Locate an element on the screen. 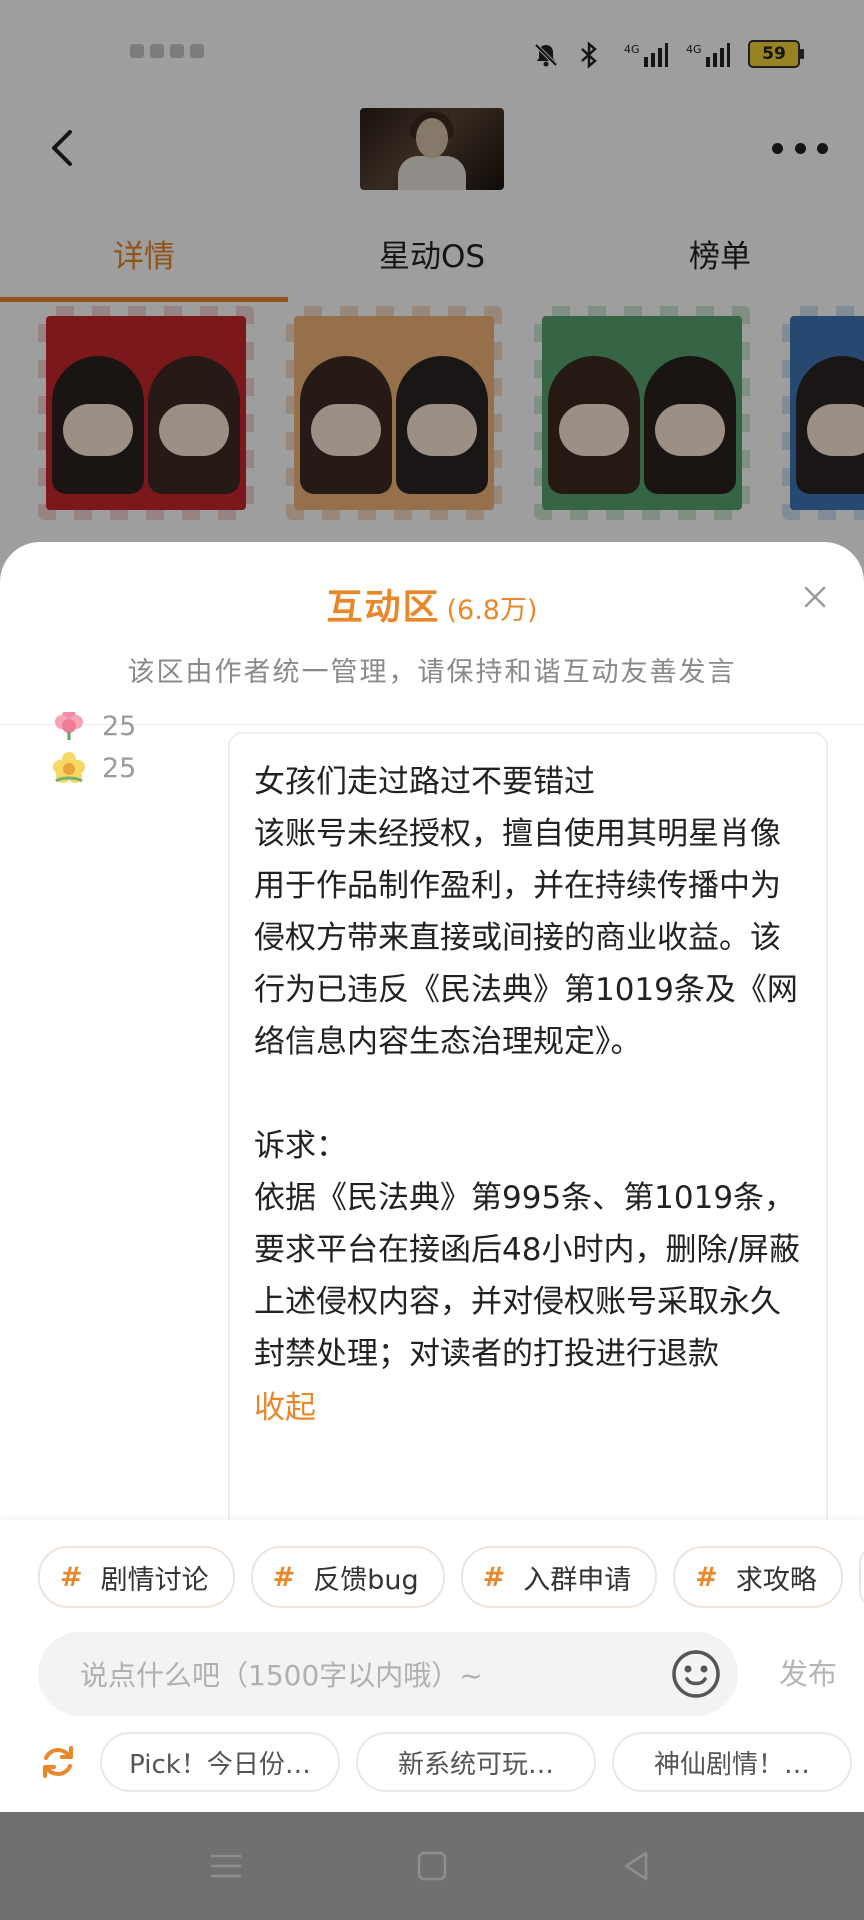 This screenshot has height=1920, width=864. publish-button: 发布 is located at coordinates (808, 1674).